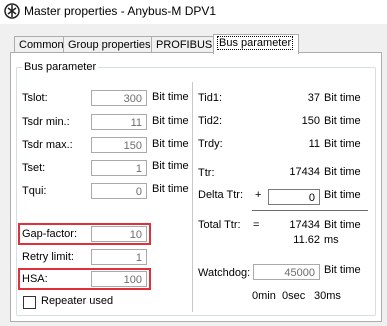  Describe the element at coordinates (35, 98) in the screenshot. I see `tslot-label: Tslot:` at that location.